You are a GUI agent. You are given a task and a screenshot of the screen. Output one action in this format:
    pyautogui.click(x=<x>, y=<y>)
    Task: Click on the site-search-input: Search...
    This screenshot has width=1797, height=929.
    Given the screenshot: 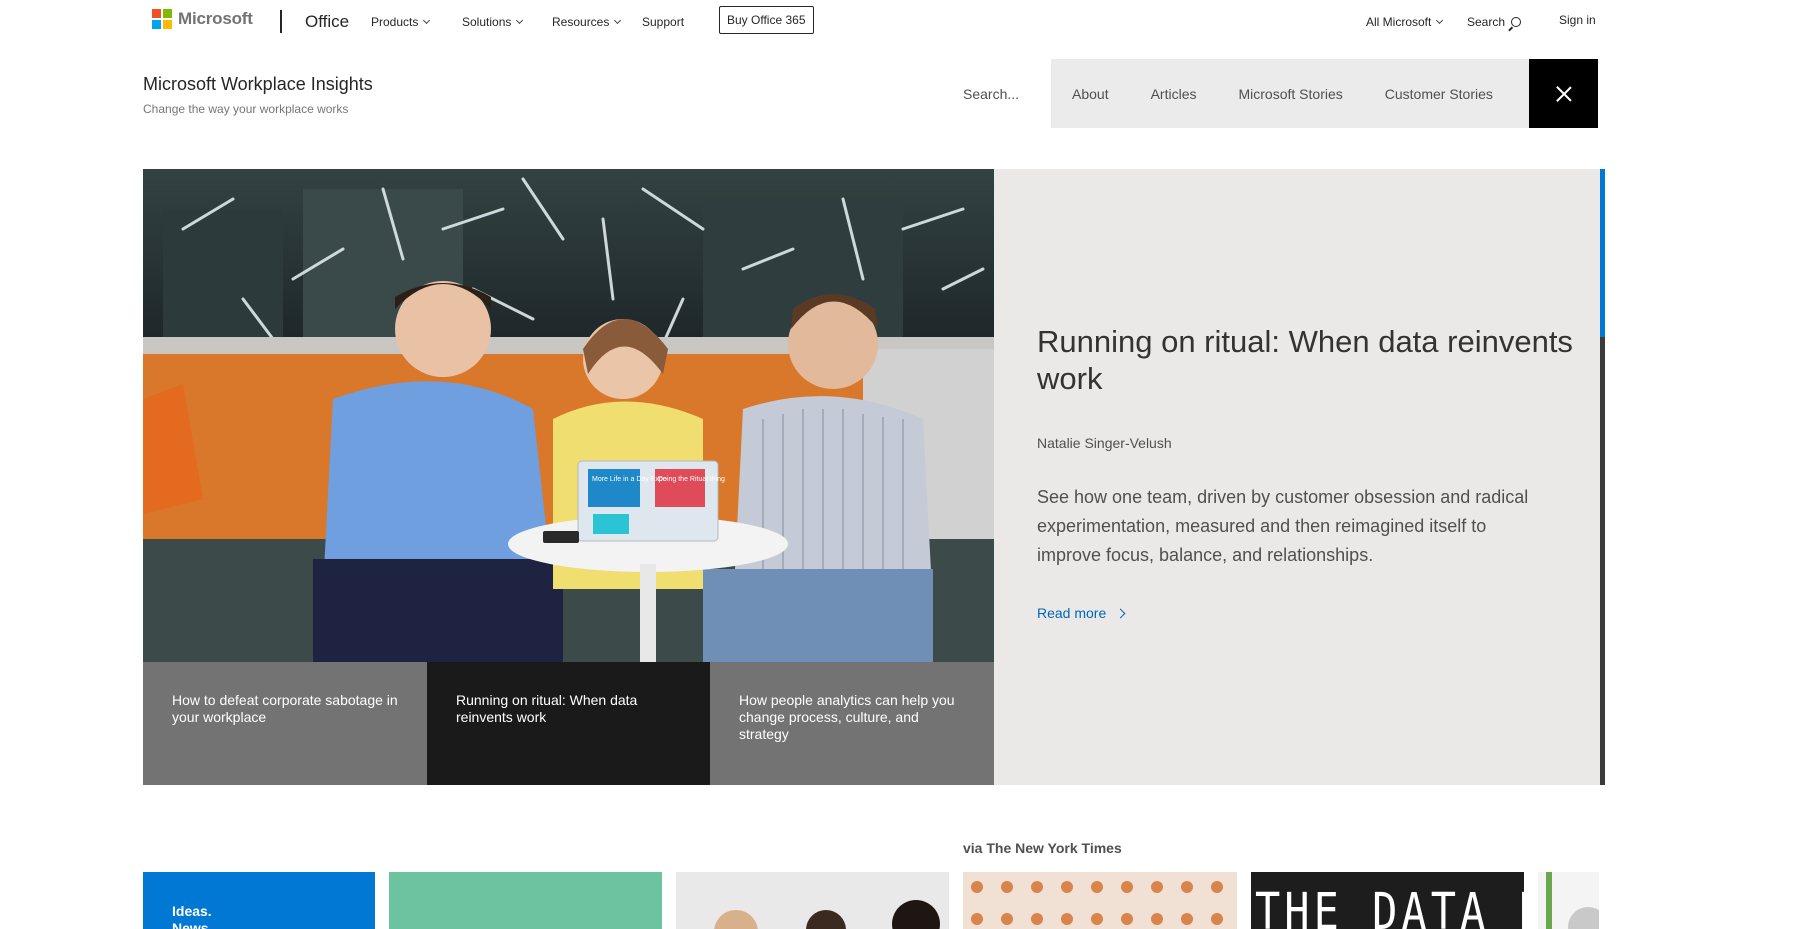 What is the action you would take?
    pyautogui.click(x=991, y=94)
    